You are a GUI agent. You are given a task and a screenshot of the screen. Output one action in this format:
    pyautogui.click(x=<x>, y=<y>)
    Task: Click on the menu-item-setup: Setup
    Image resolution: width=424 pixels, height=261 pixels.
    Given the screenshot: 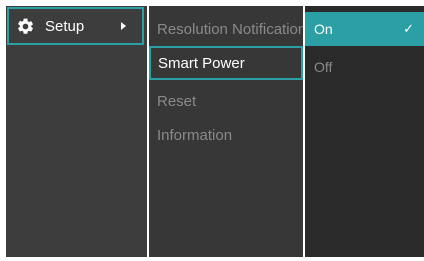 What is the action you would take?
    pyautogui.click(x=75, y=26)
    